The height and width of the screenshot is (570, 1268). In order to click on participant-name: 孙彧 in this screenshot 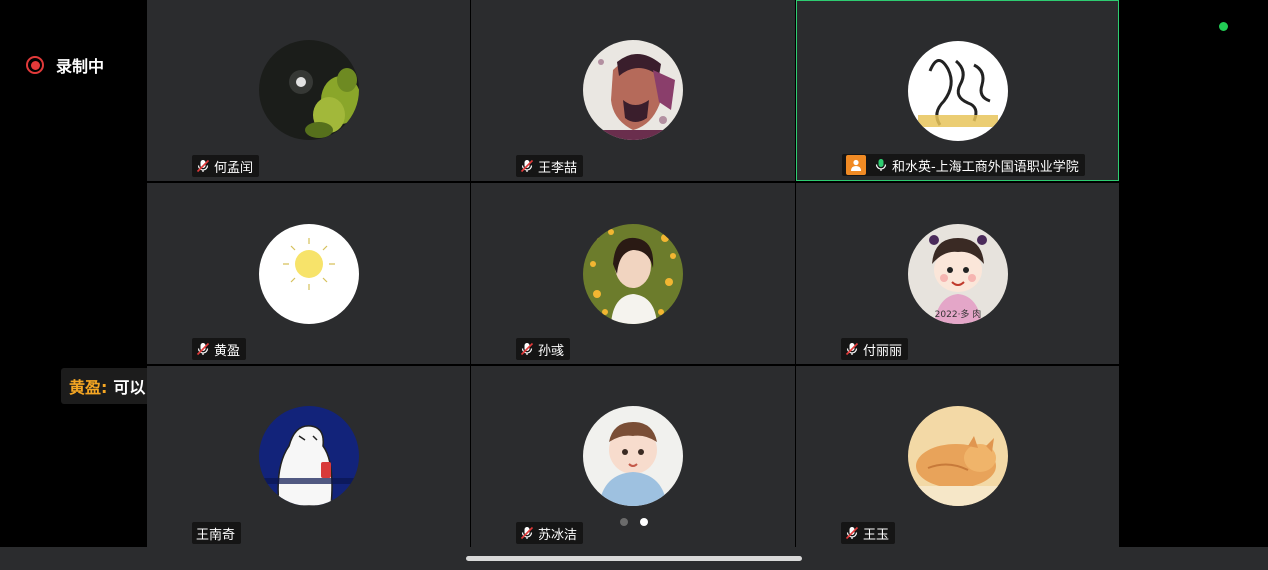, I will do `click(551, 351)`.